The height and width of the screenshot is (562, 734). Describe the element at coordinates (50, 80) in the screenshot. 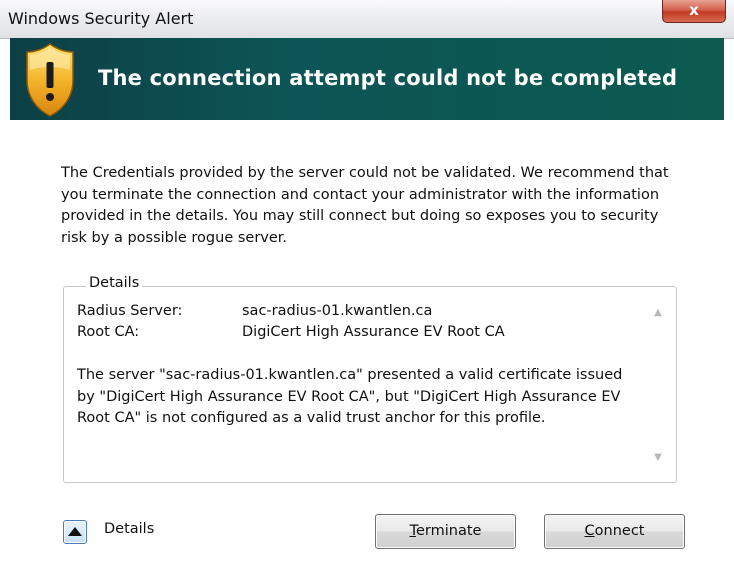

I see `warning-shield-icon` at that location.